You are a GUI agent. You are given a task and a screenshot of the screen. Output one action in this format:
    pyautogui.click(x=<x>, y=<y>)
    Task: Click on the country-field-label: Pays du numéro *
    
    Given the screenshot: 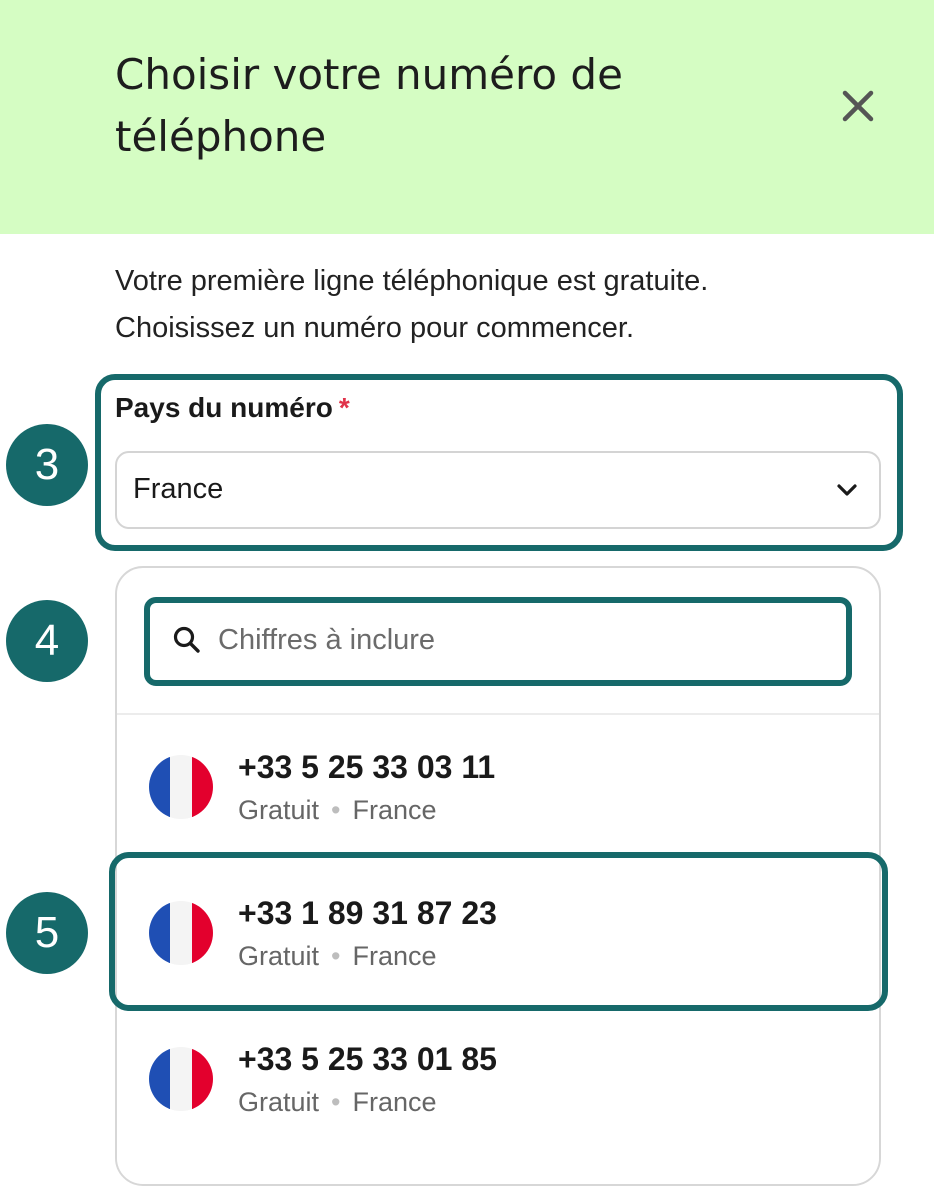 What is the action you would take?
    pyautogui.click(x=232, y=408)
    